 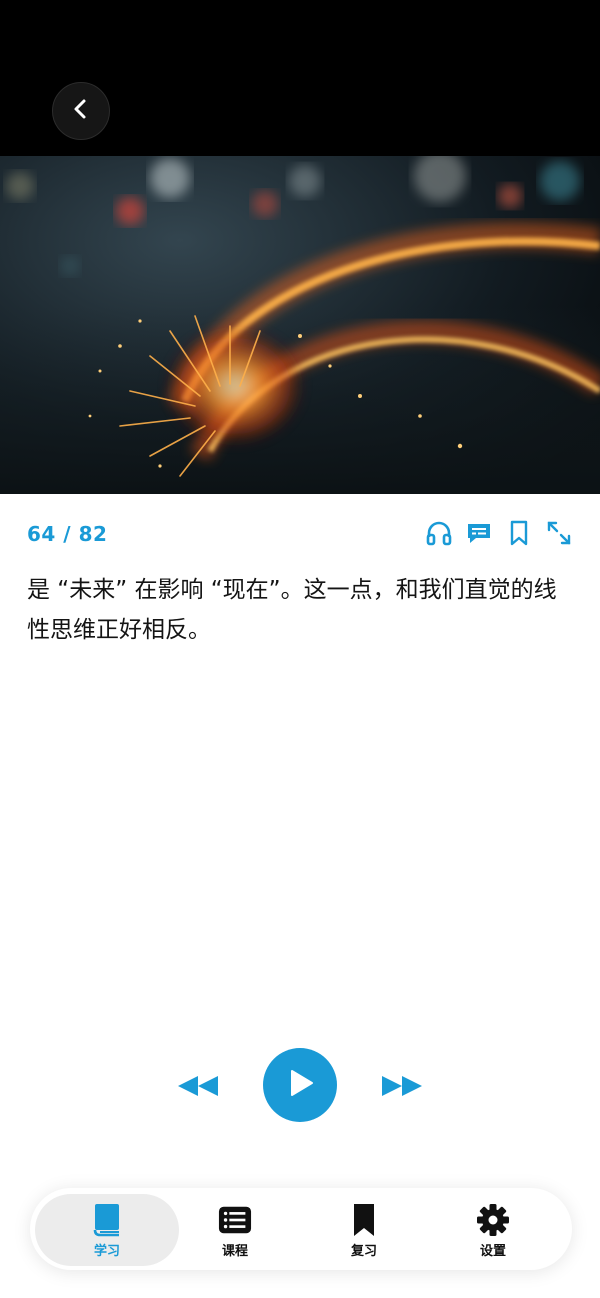 I want to click on bookmark-button, so click(x=519, y=535).